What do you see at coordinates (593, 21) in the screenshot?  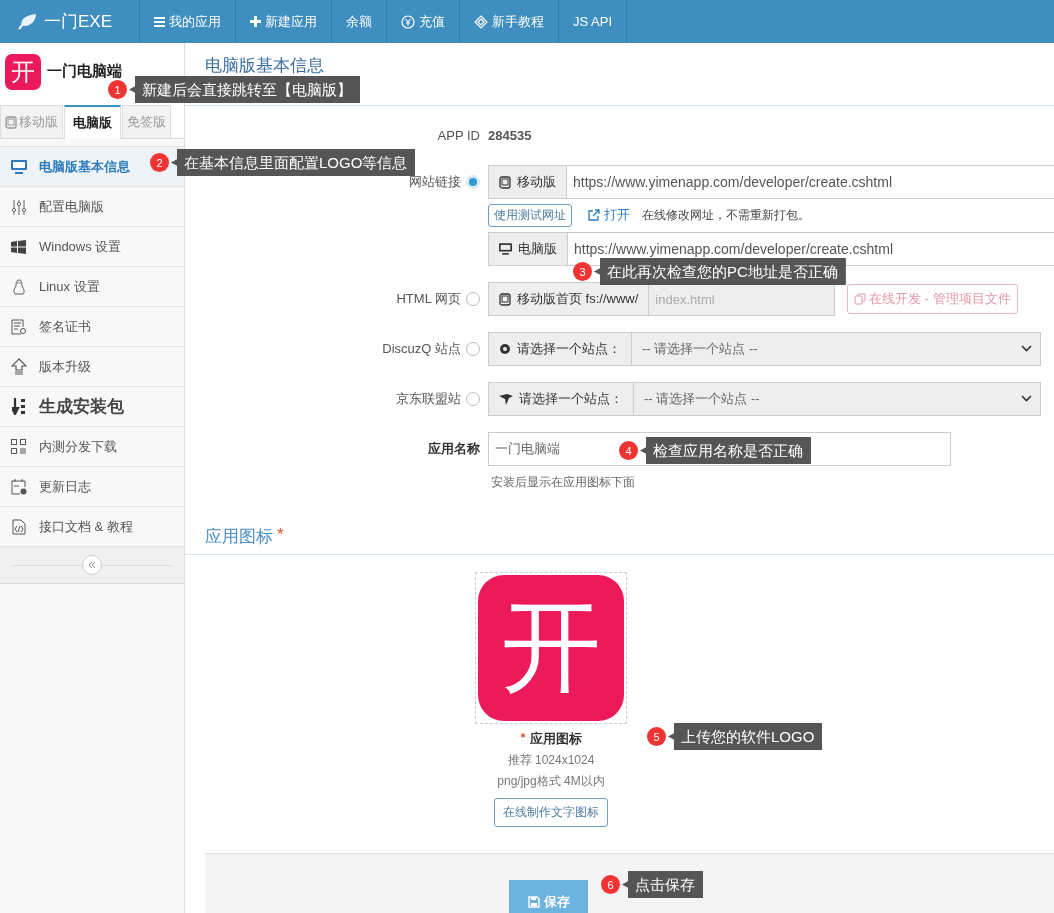 I see `nav-link: JS API` at bounding box center [593, 21].